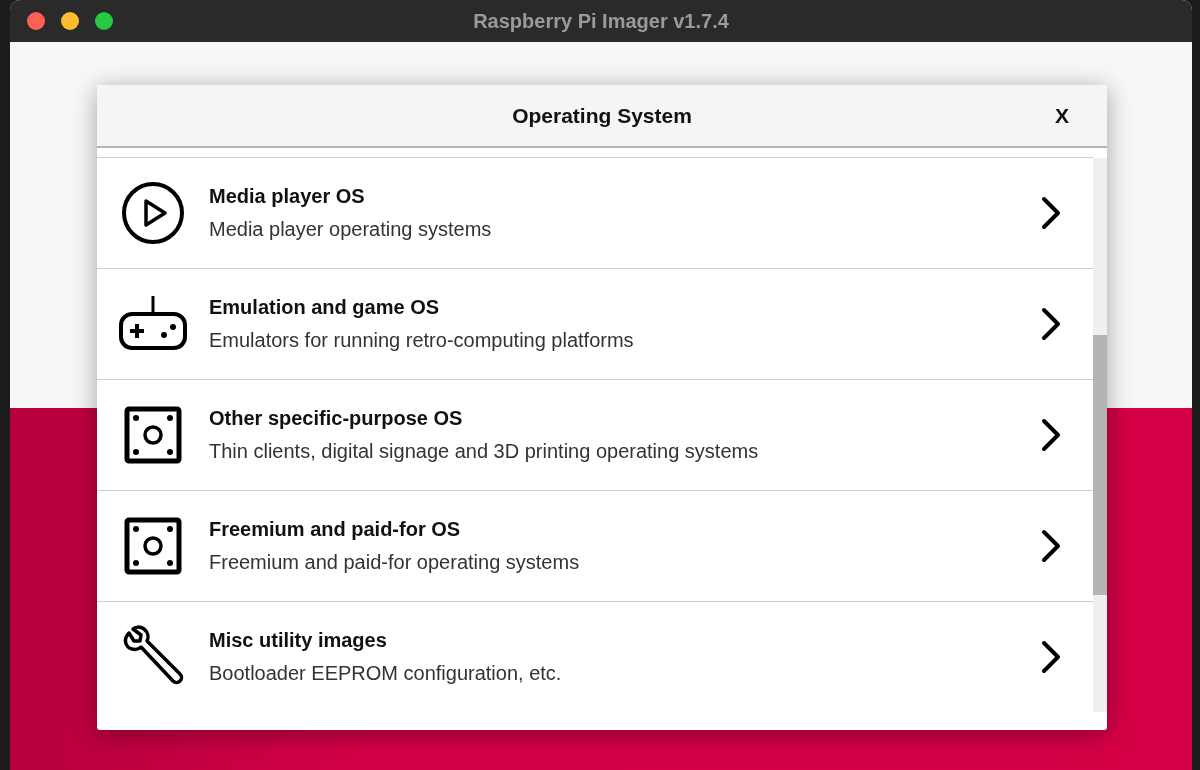 This screenshot has height=770, width=1200. Describe the element at coordinates (602, 115) in the screenshot. I see `dialog-title: Operating System` at that location.